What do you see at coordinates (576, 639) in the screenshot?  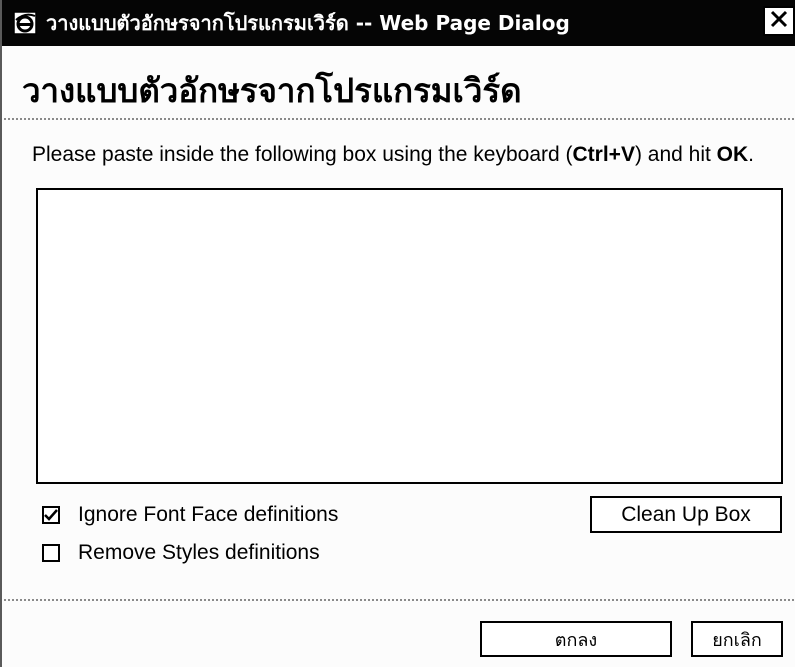 I see `ok-button: ตกลง` at bounding box center [576, 639].